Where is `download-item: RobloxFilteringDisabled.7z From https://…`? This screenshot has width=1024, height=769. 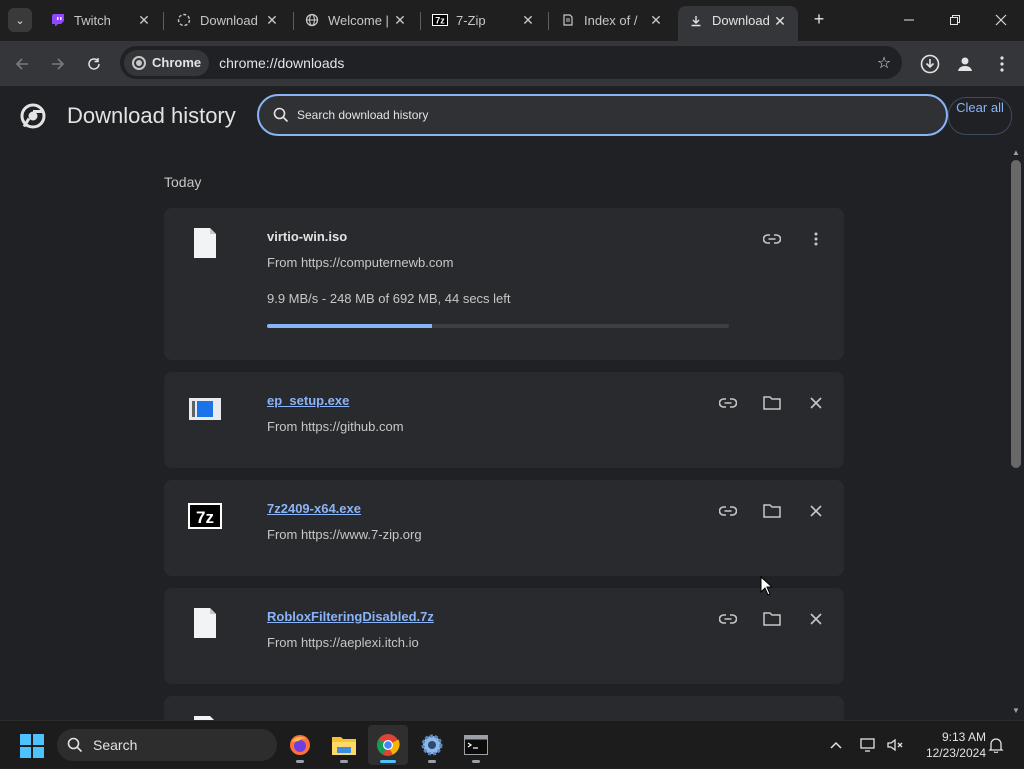 download-item: RobloxFilteringDisabled.7z From https://… is located at coordinates (504, 636).